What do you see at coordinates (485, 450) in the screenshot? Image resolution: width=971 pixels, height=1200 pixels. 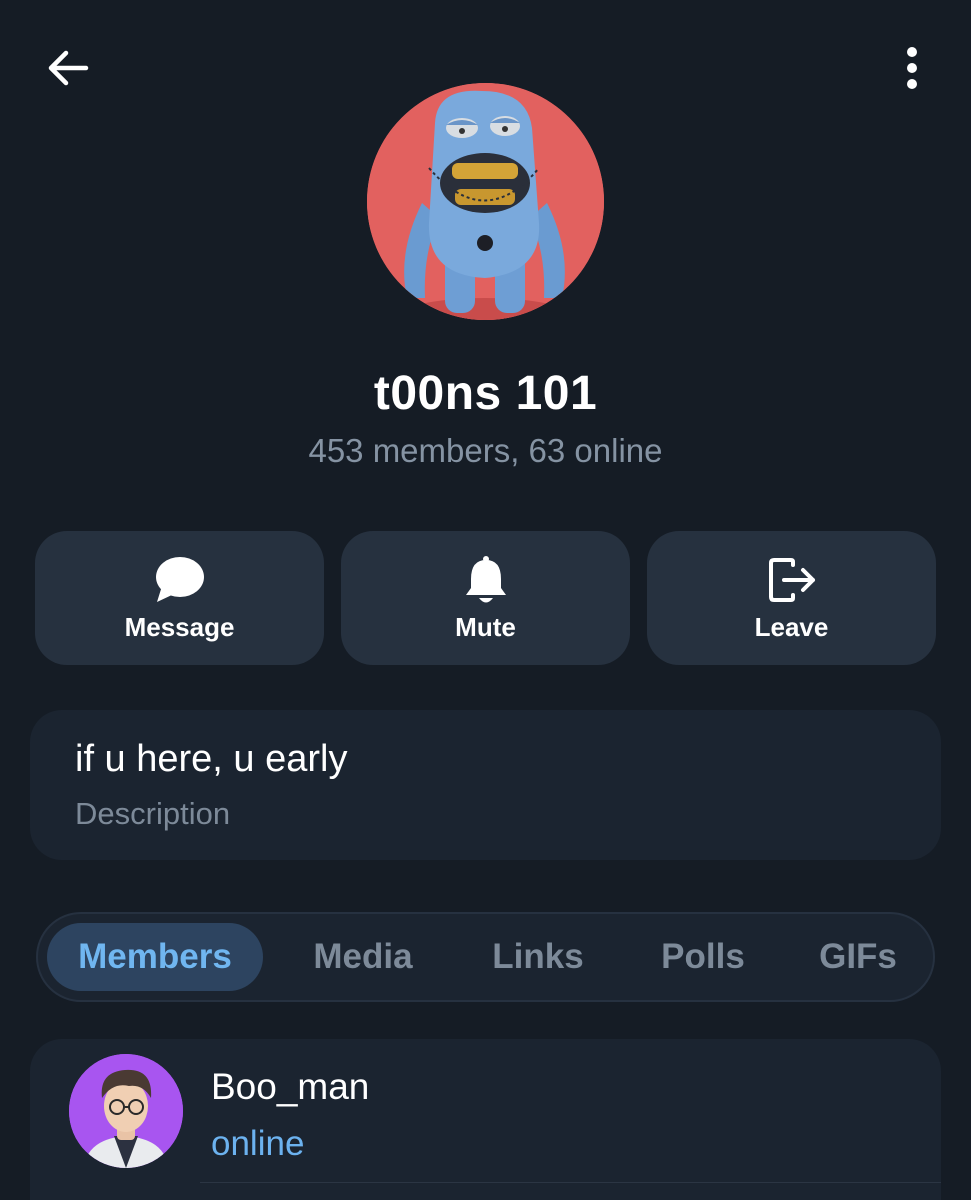 I see `group-member-count: 453 members, 63 online` at bounding box center [485, 450].